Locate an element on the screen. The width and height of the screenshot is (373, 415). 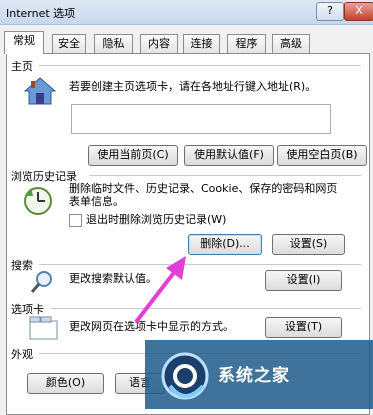
window-title: Internet 选项 is located at coordinates (41, 13).